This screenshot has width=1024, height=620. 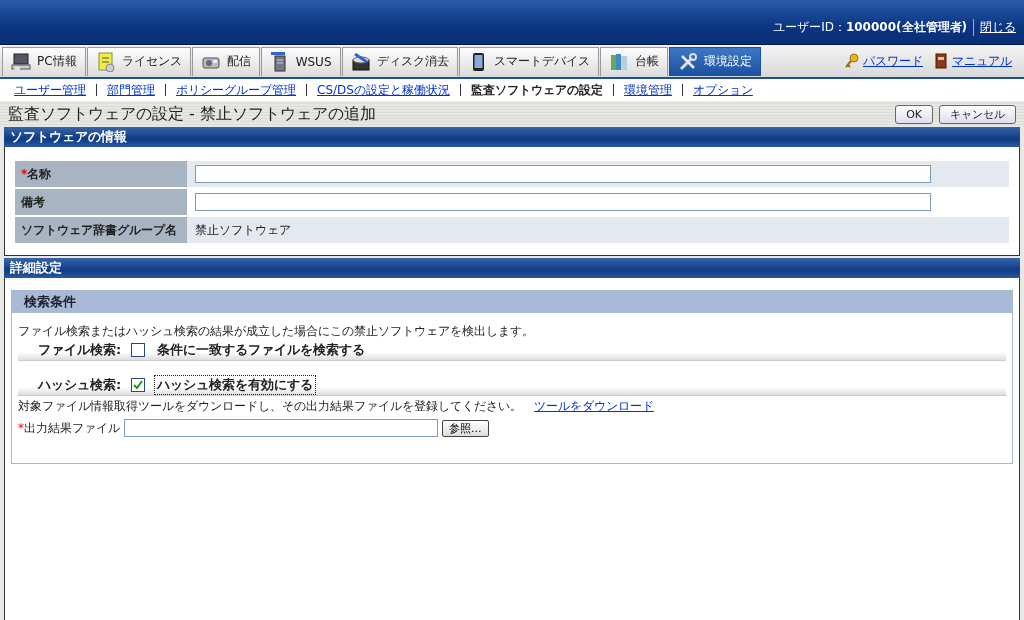 I want to click on description-text: ファイル検索またはハッシュ検索の結果が成立した場合にこの禁止ソフトウェアを検出します。, so click(x=276, y=331).